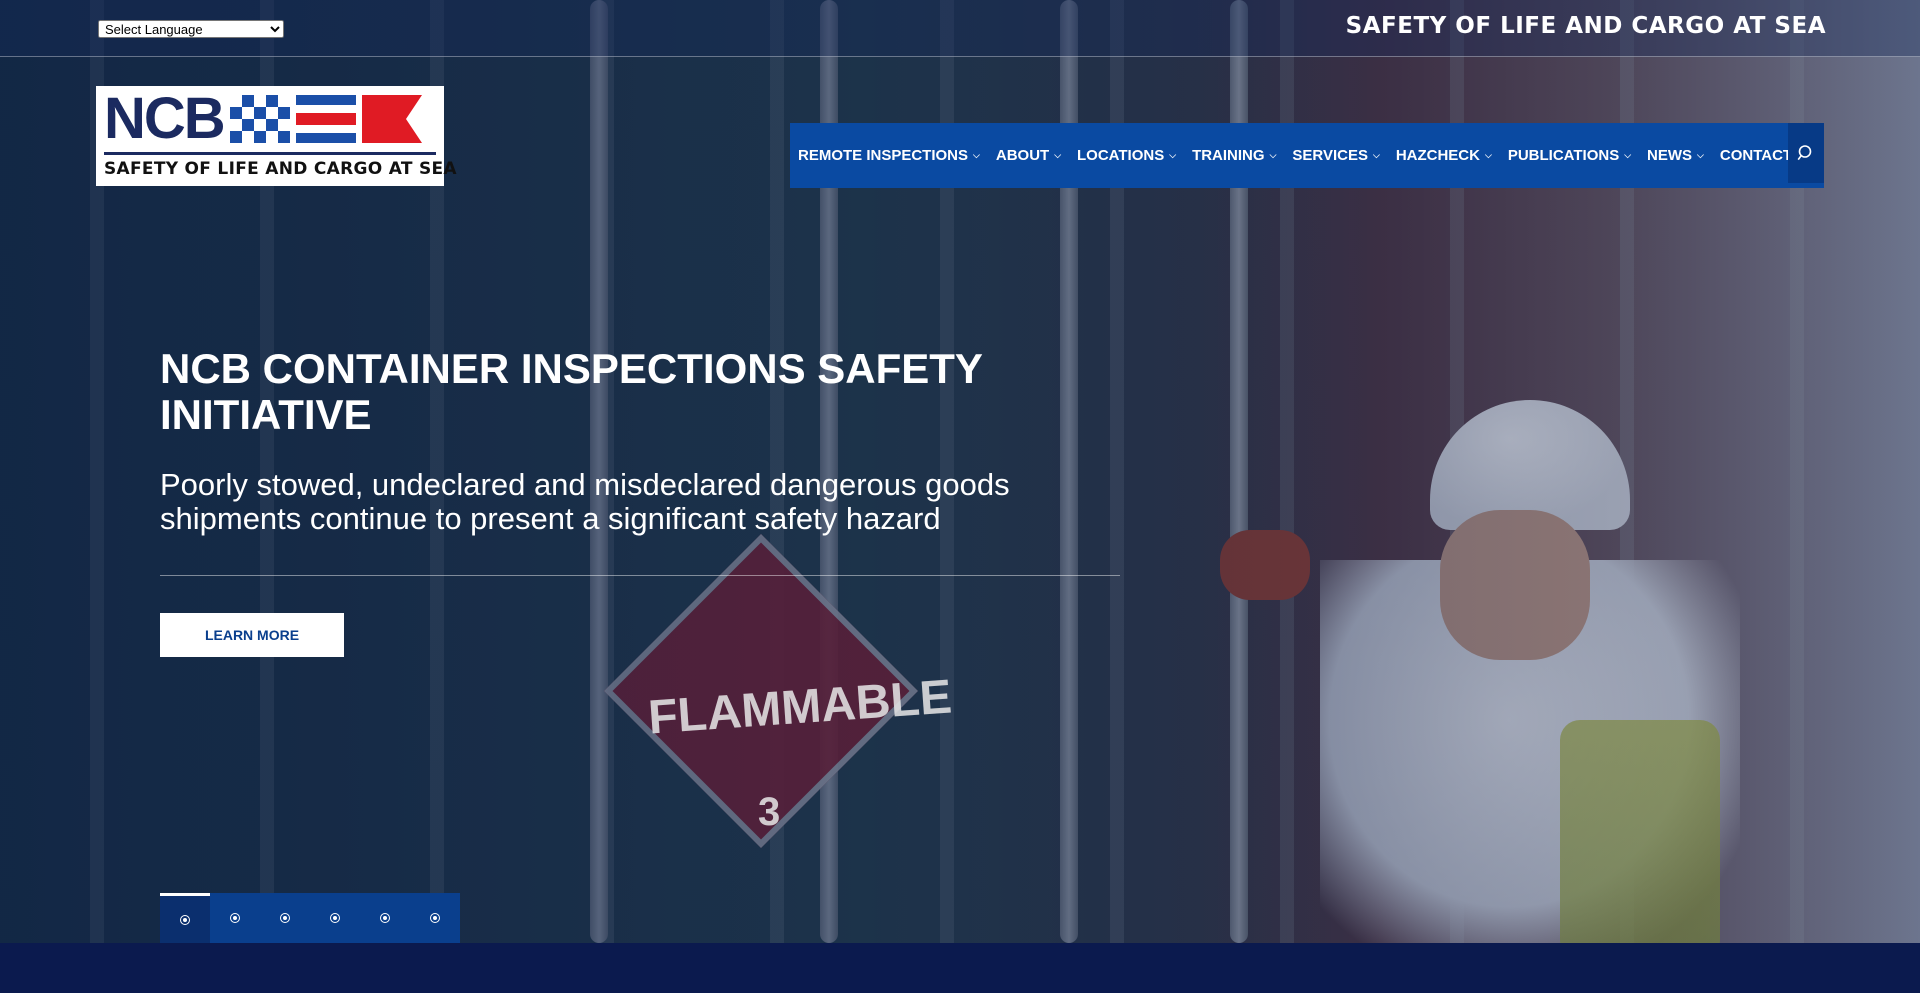  I want to click on nav-remote-inspections: REMOTE INSPECTIONS ⌵, so click(889, 155).